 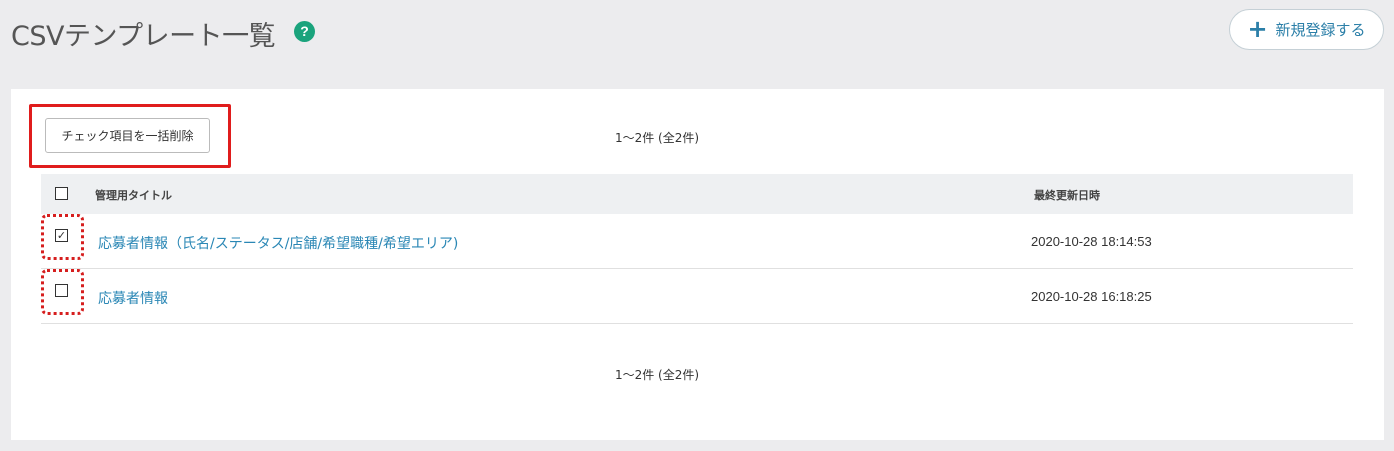 What do you see at coordinates (304, 31) in the screenshot?
I see `question-circle-icon: ?` at bounding box center [304, 31].